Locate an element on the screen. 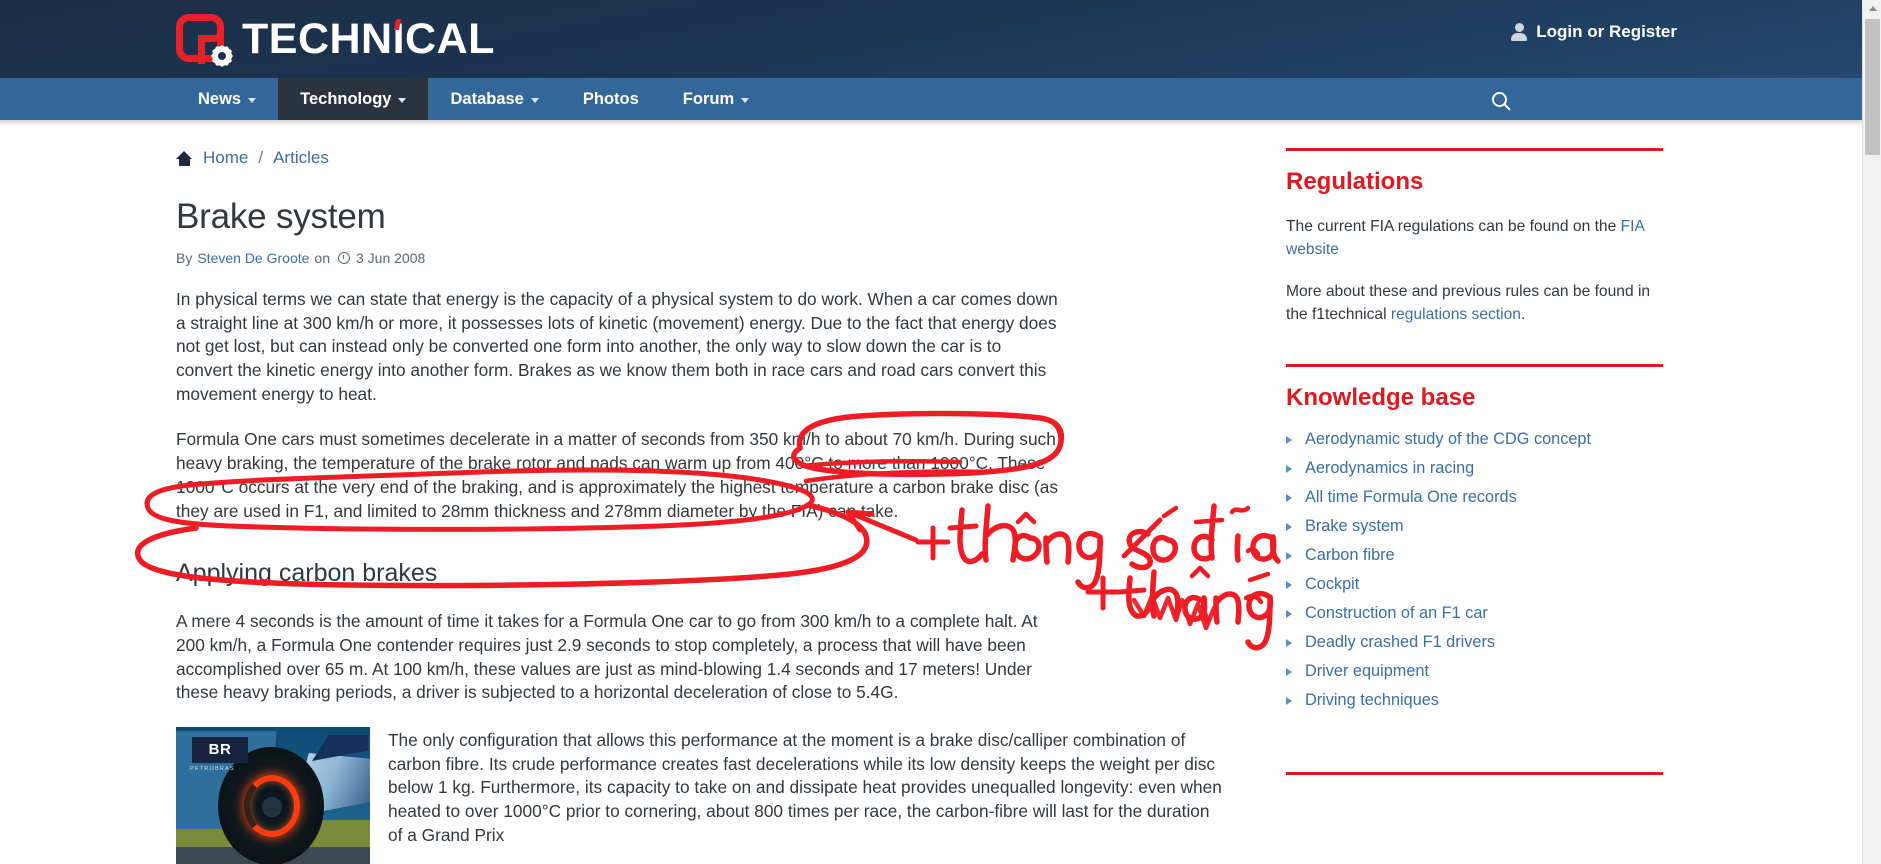  kb-item-label: Driving techniques is located at coordinates (1372, 700).